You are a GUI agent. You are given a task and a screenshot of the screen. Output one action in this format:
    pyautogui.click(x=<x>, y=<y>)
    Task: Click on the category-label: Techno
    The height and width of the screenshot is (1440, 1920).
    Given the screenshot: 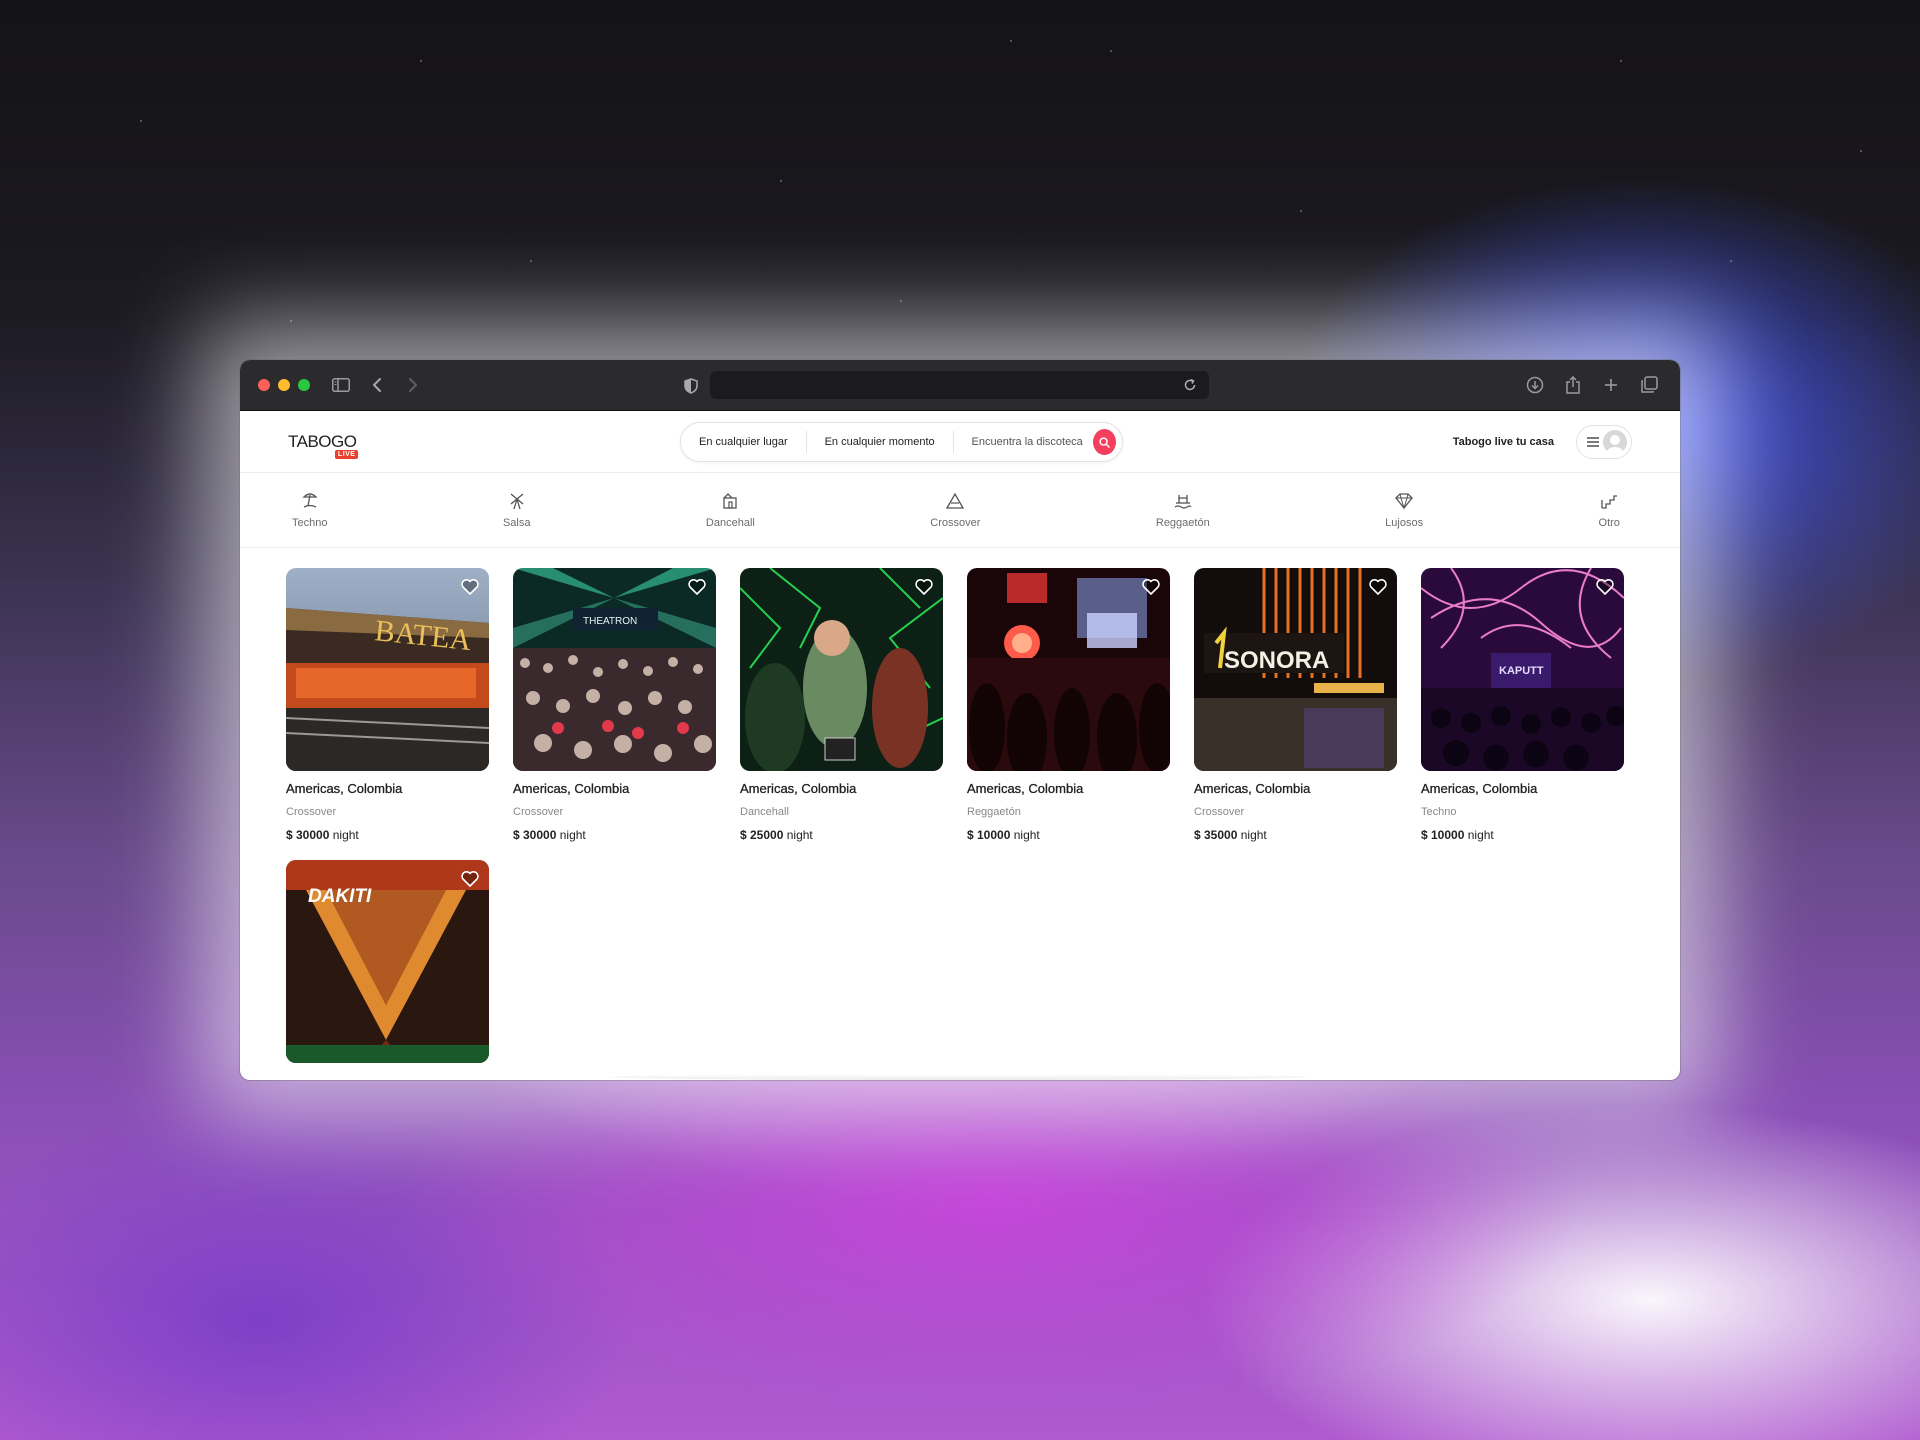 What is the action you would take?
    pyautogui.click(x=310, y=523)
    